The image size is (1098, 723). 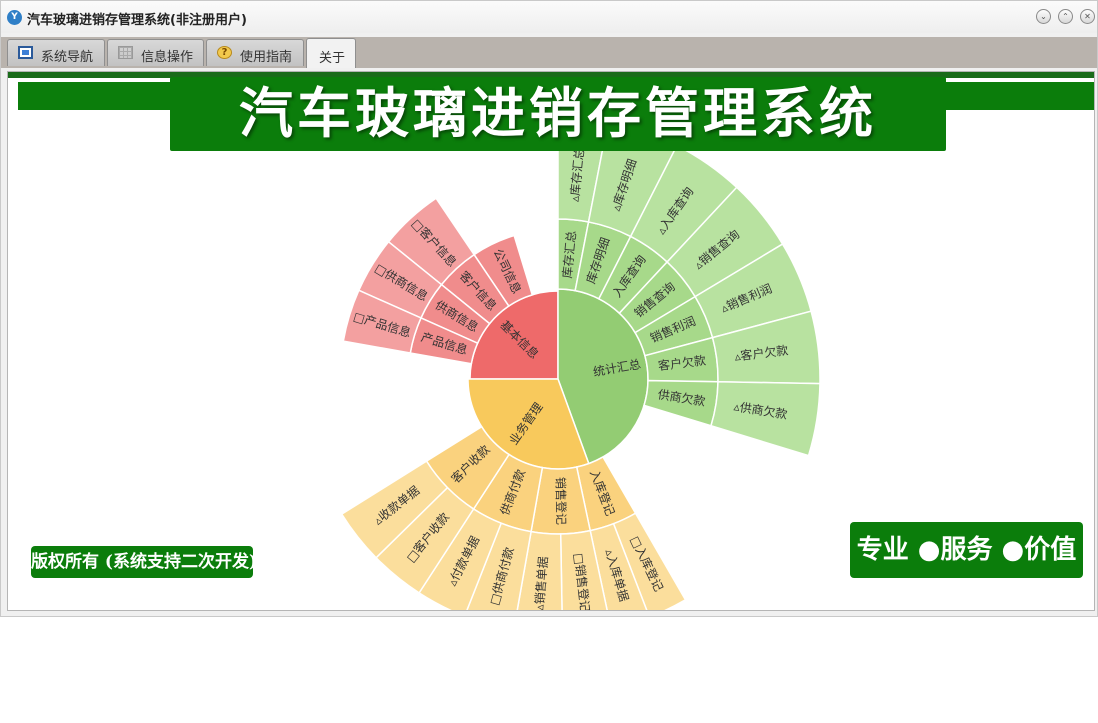 I want to click on grid-icon, so click(x=125, y=52).